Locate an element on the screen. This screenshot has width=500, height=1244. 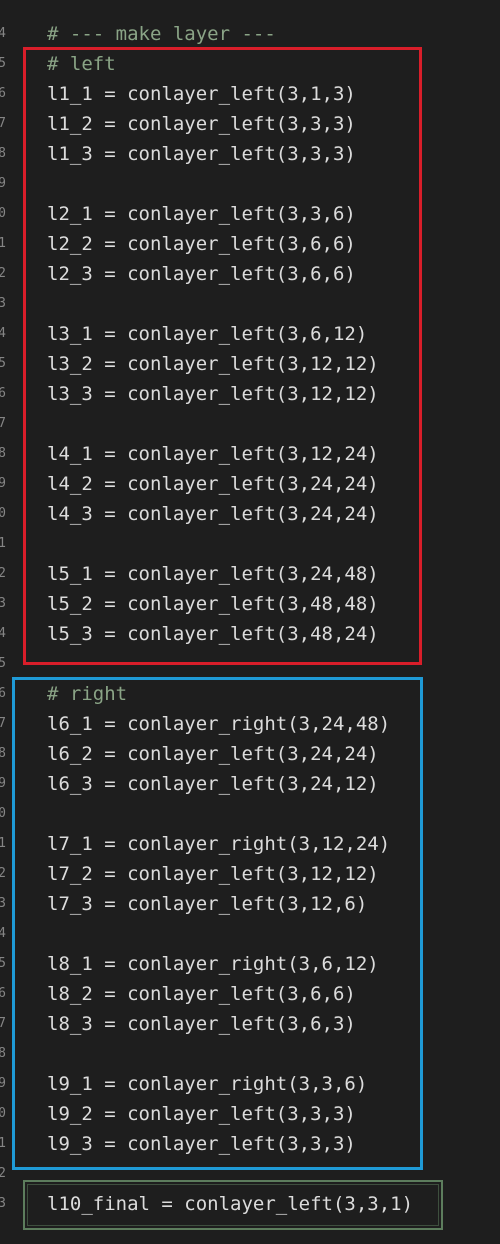
left-code-line: l2_3 = conlayer_left(3,6,6) is located at coordinates (201, 274).